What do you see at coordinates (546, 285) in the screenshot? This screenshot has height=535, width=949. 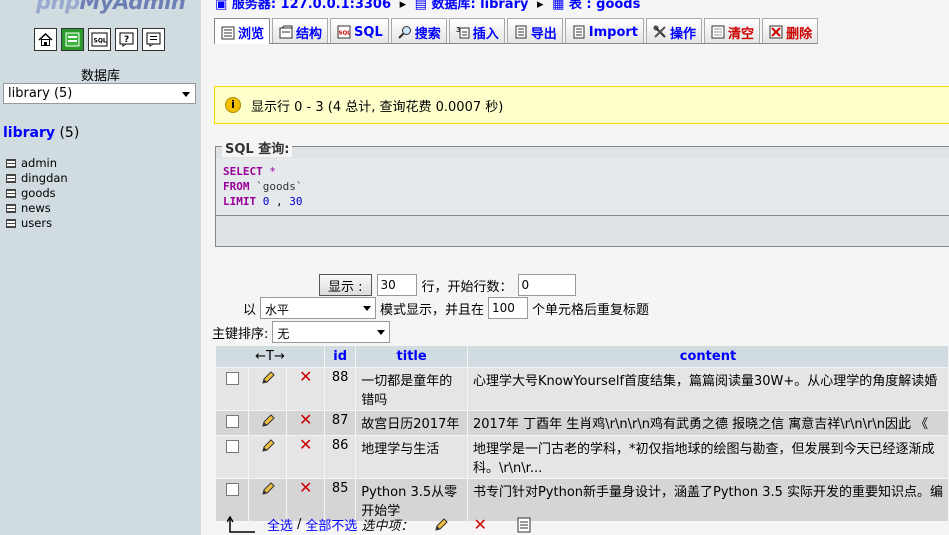 I see `start-row-input: 0` at bounding box center [546, 285].